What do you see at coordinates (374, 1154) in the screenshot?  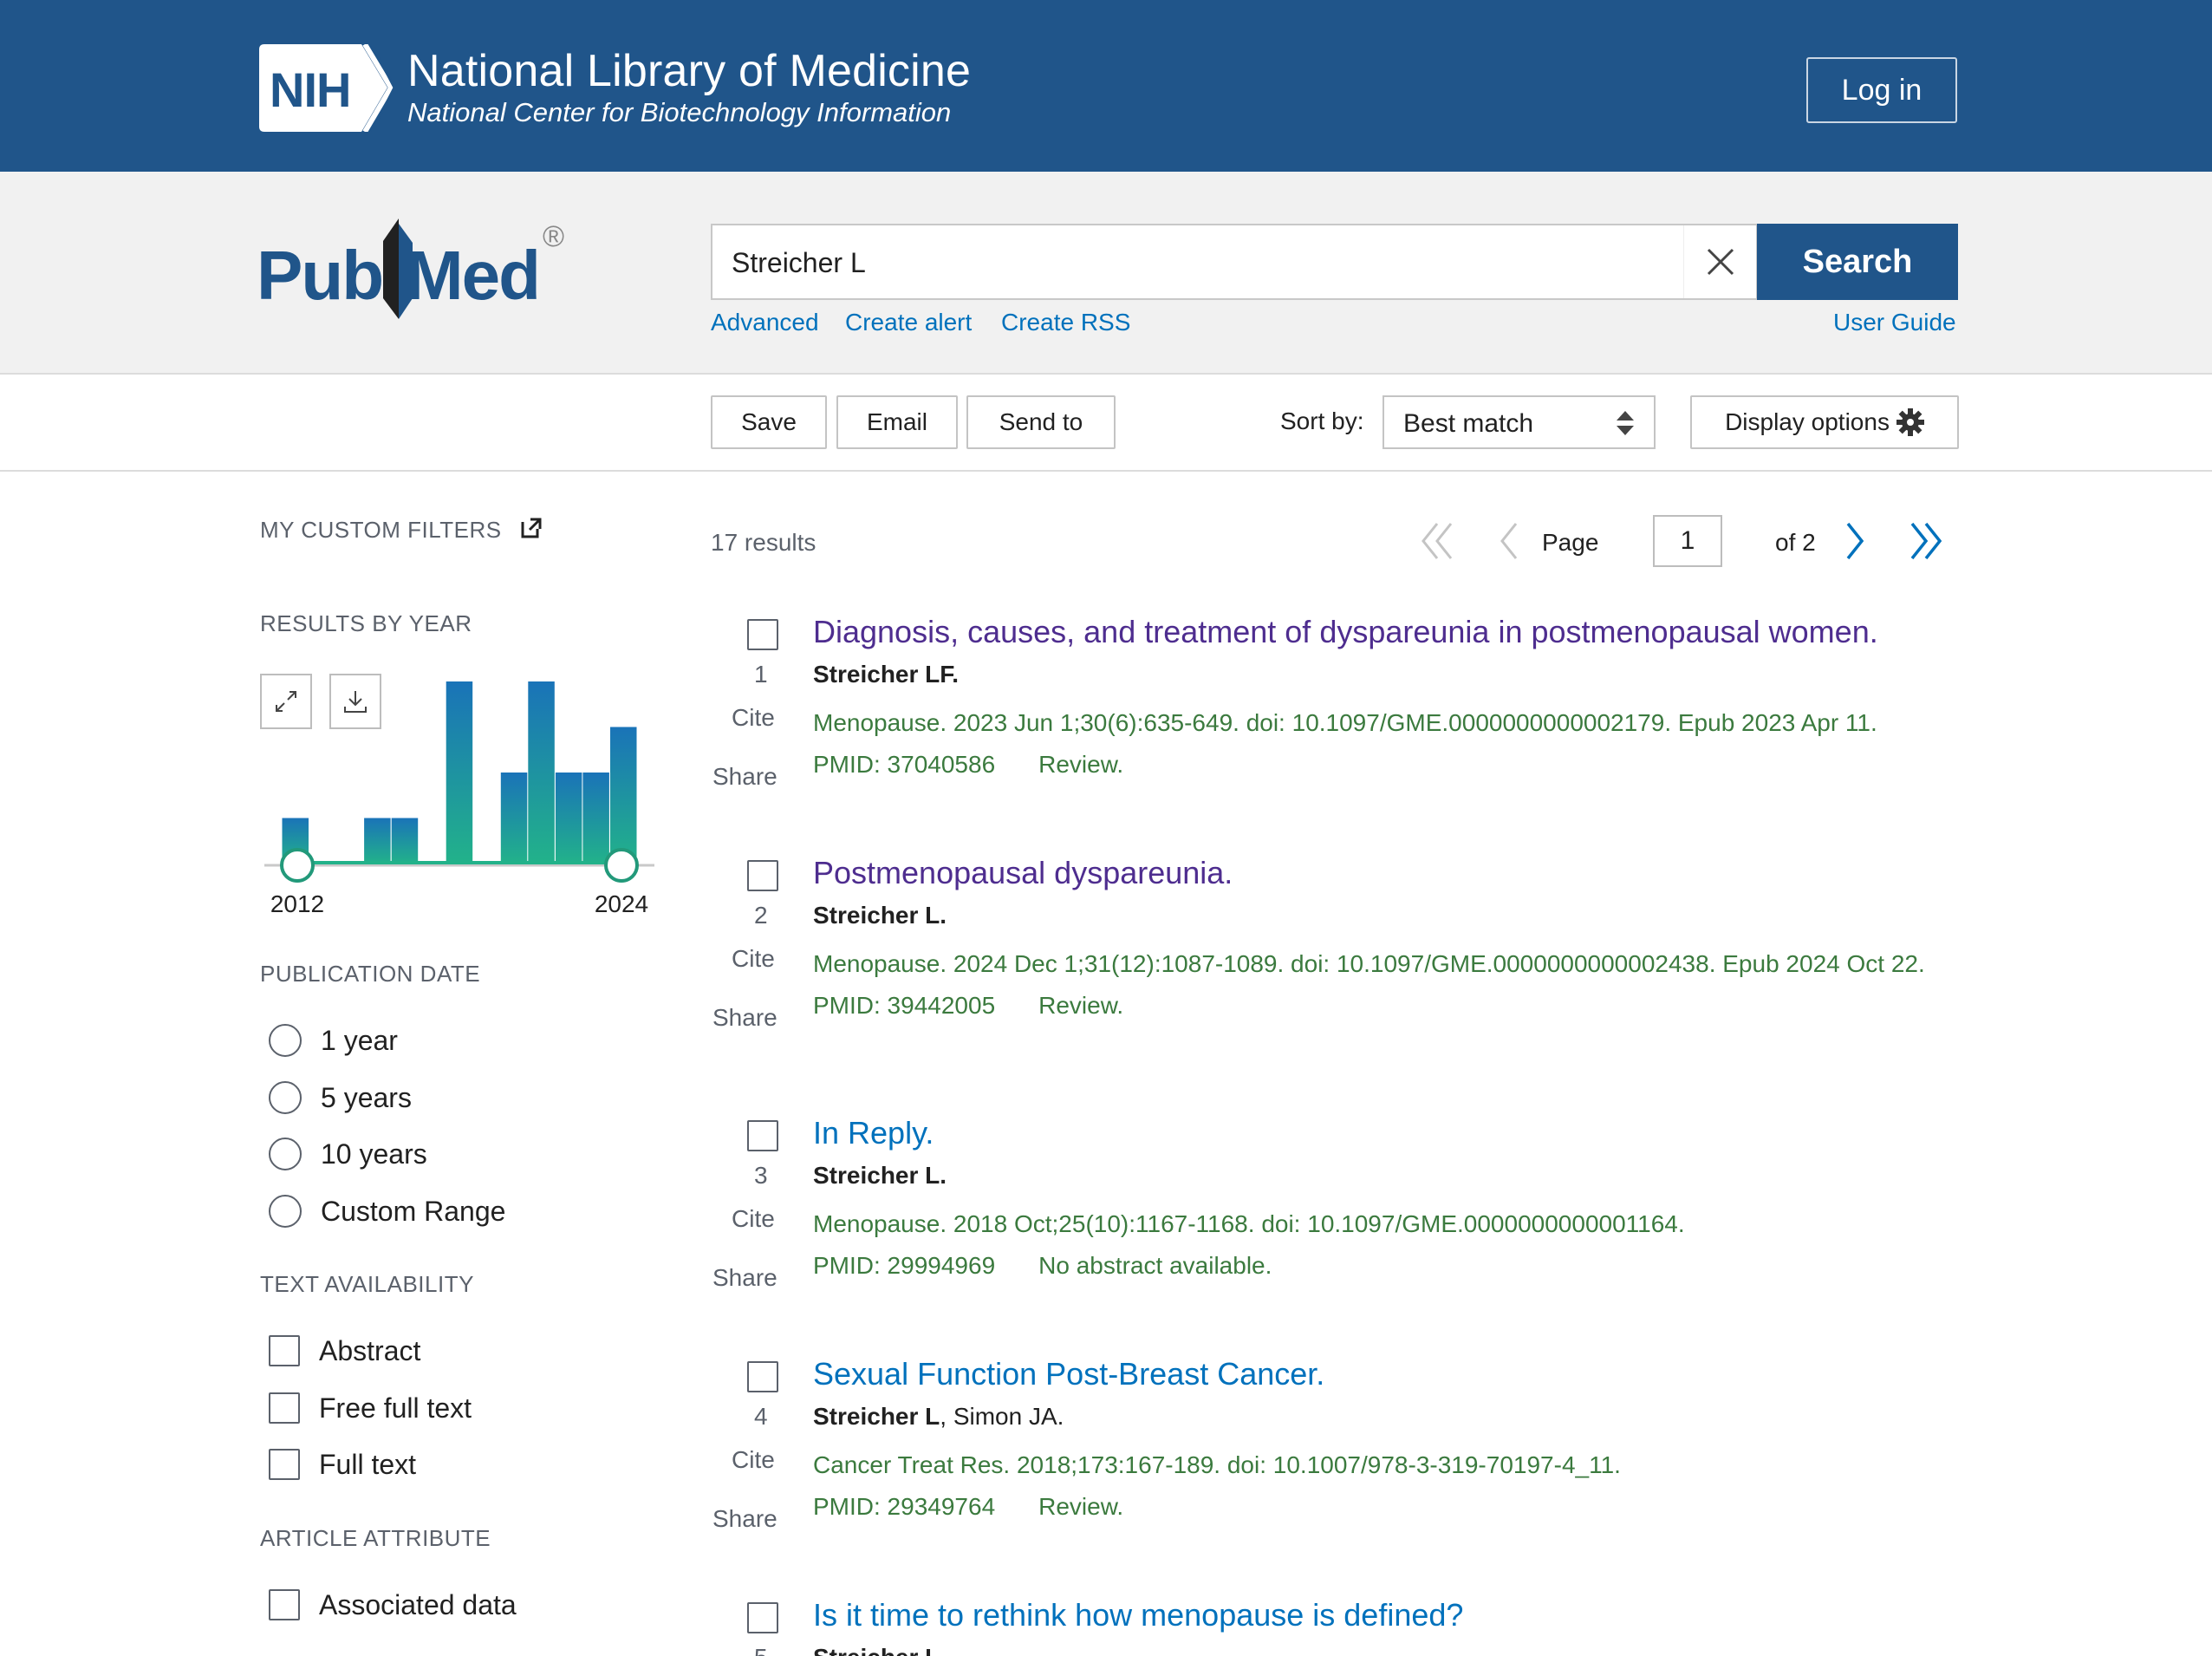 I see `filter-label: 10 years` at bounding box center [374, 1154].